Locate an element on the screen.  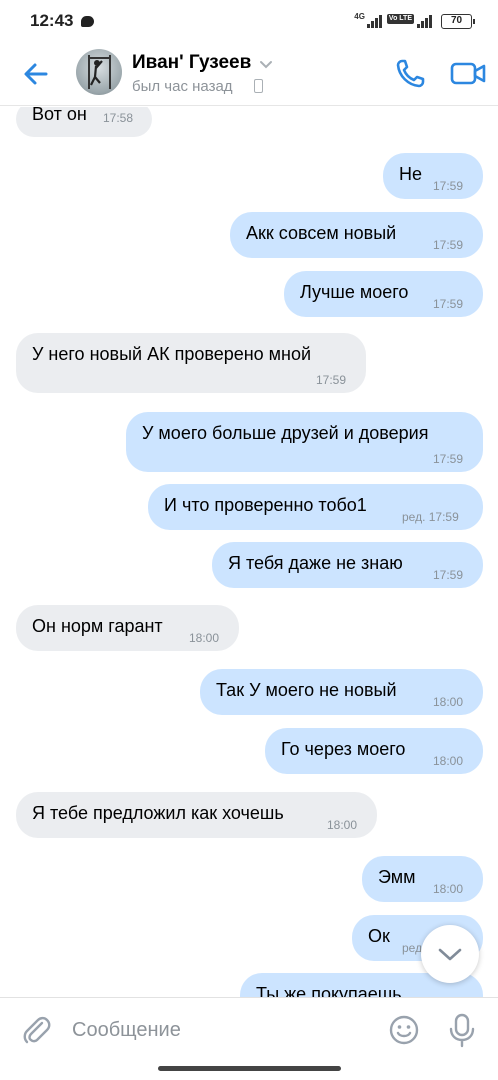
message-input is located at coordinates (222, 1030).